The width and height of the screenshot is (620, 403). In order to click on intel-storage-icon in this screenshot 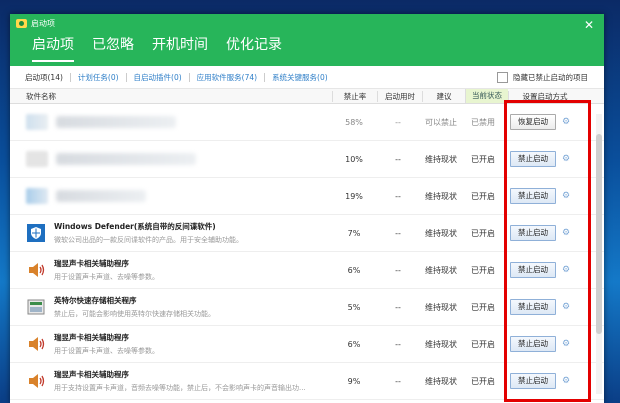, I will do `click(36, 307)`.